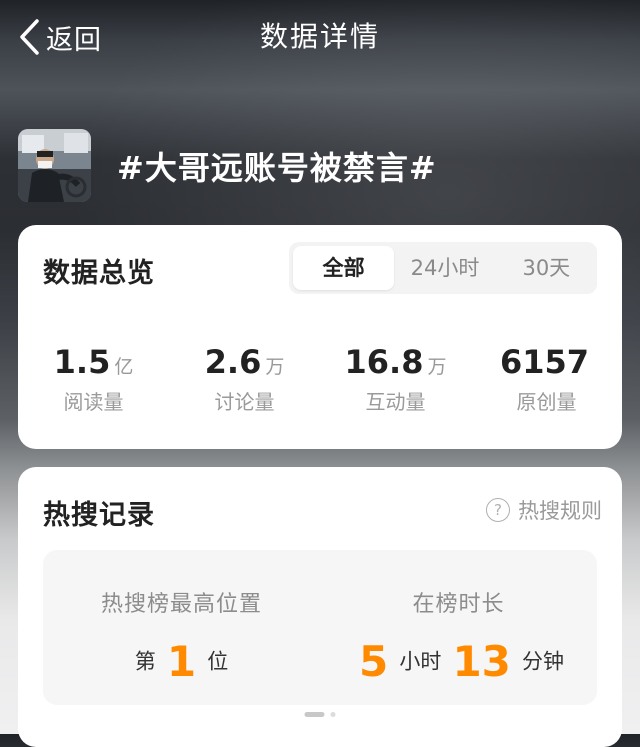 Image resolution: width=640 pixels, height=747 pixels. What do you see at coordinates (233, 362) in the screenshot?
I see `stat-value: 2.6` at bounding box center [233, 362].